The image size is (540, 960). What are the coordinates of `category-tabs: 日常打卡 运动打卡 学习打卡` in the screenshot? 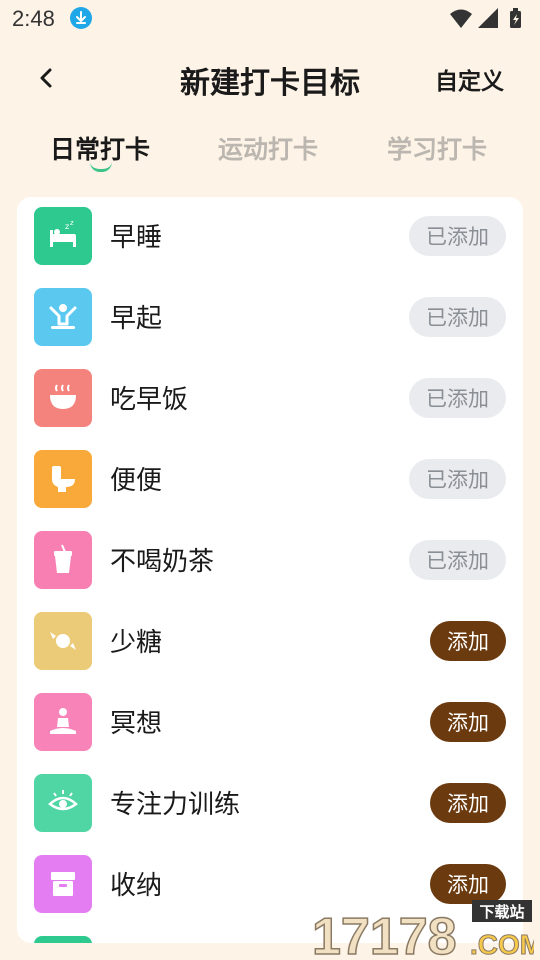 It's located at (270, 151).